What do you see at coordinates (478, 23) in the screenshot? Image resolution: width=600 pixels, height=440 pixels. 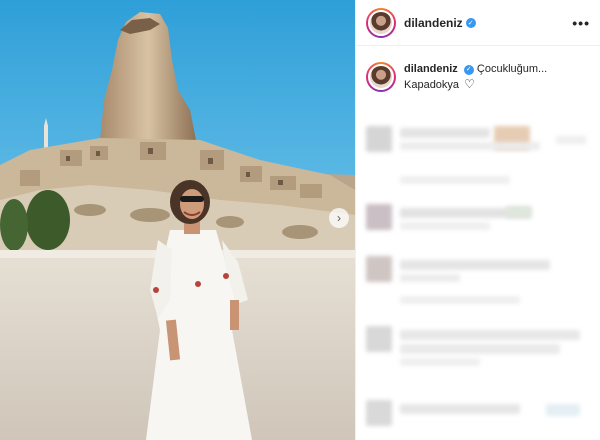 I see `post-header: dilandeniz ✓ •••` at bounding box center [478, 23].